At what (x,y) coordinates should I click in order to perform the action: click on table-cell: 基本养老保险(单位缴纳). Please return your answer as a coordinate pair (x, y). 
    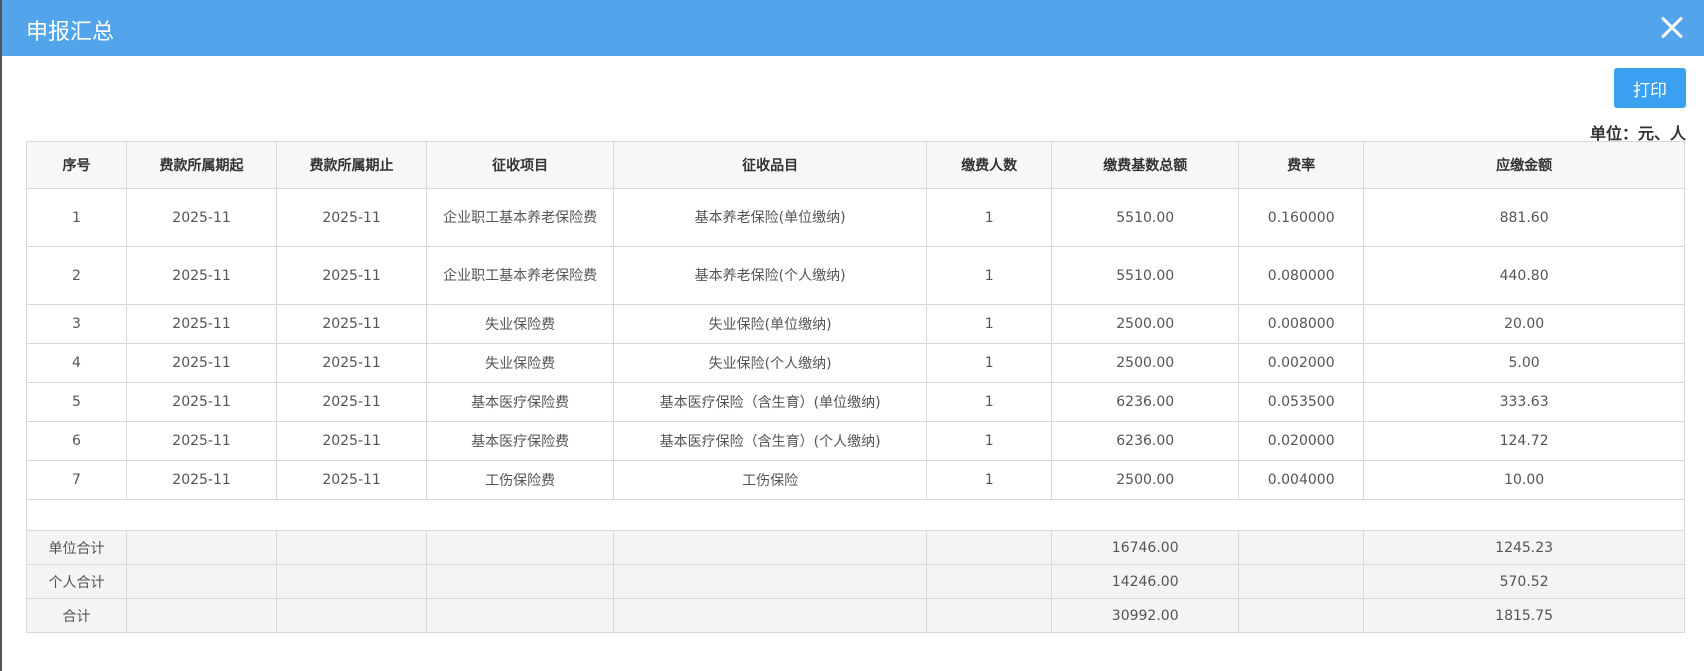
    Looking at the image, I should click on (770, 217).